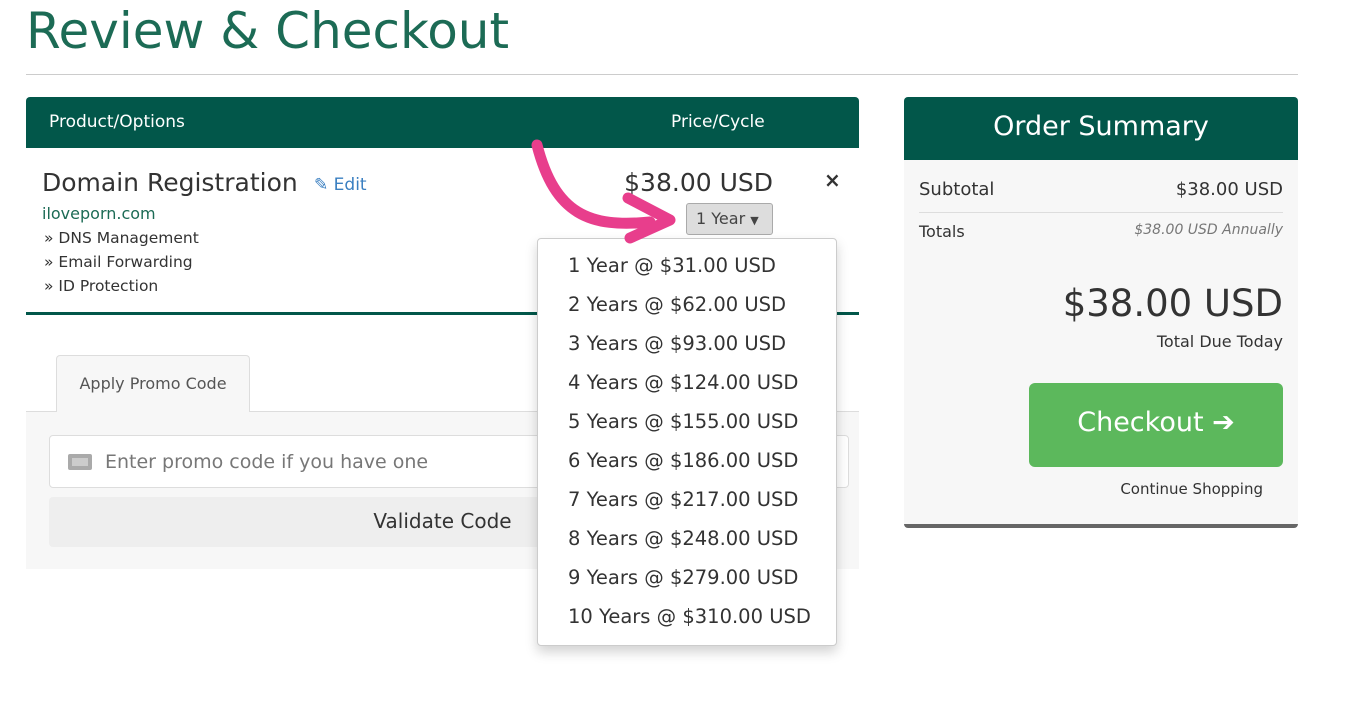  Describe the element at coordinates (80, 462) in the screenshot. I see `ticket-icon` at that location.